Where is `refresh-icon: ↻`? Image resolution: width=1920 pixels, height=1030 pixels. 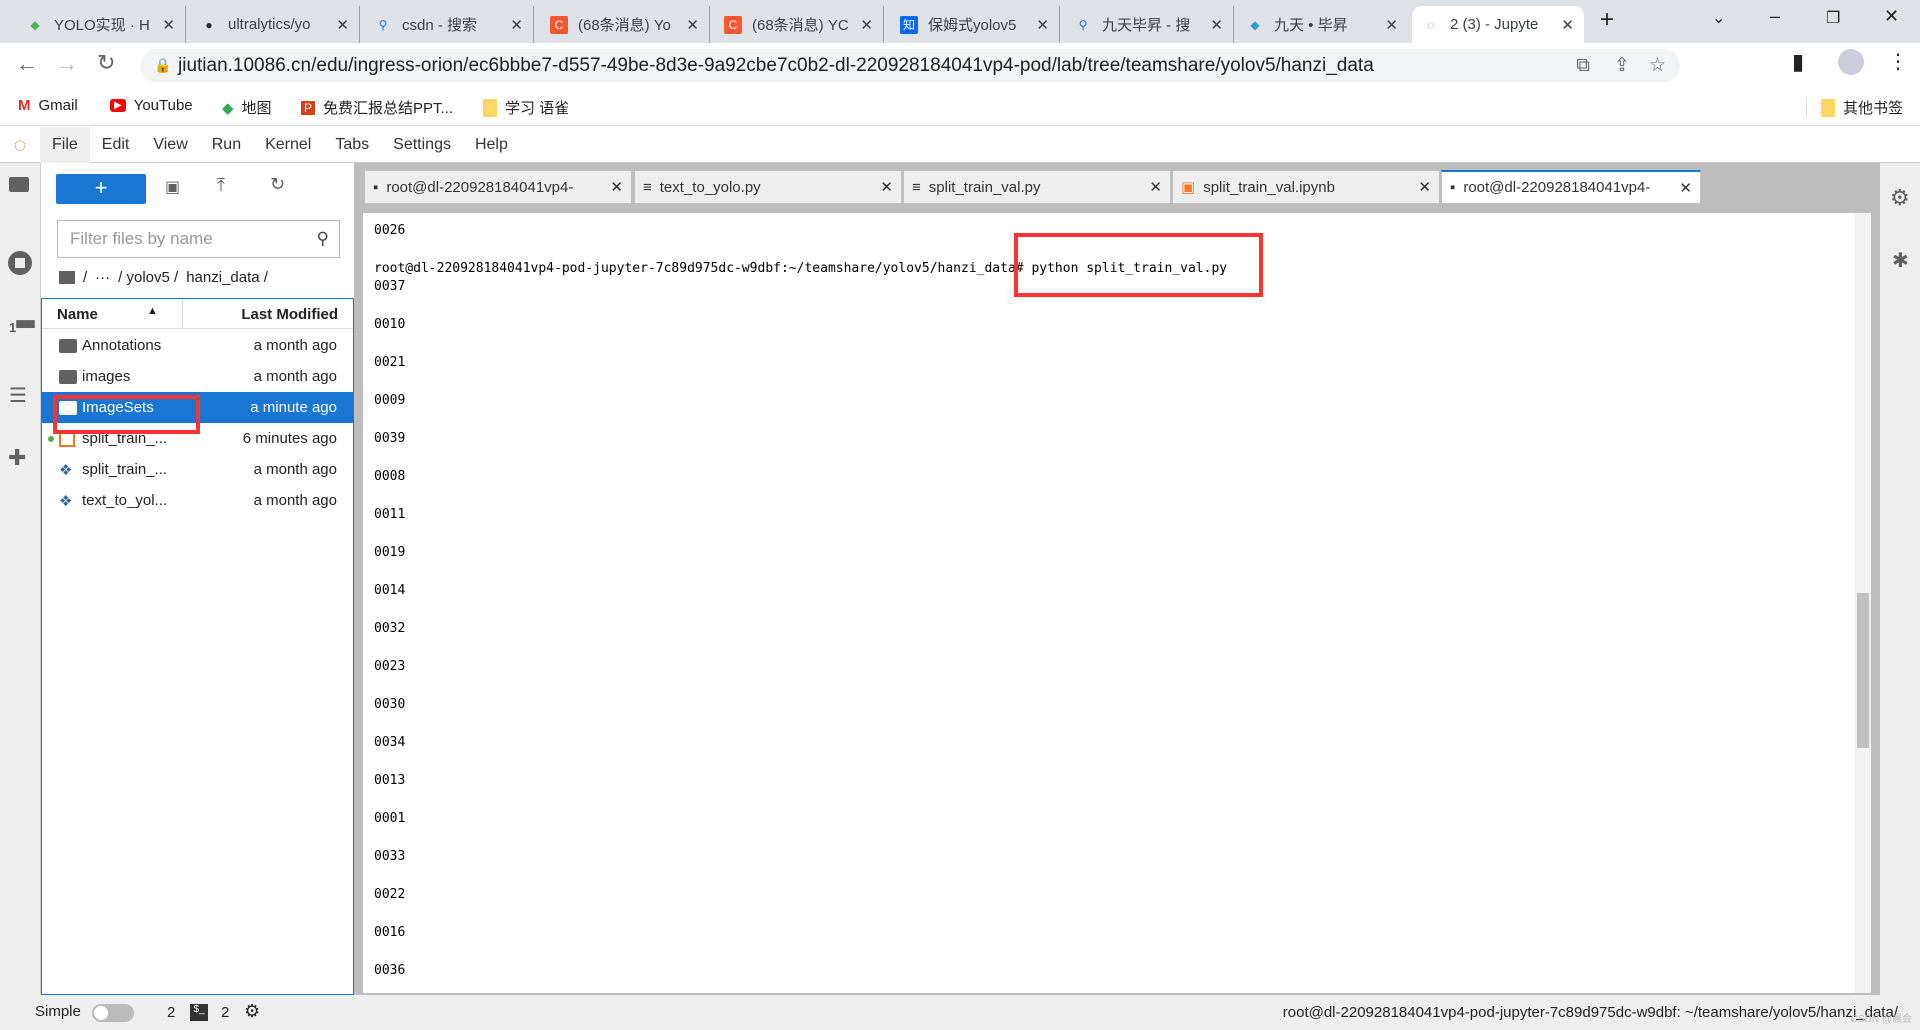 refresh-icon: ↻ is located at coordinates (277, 184).